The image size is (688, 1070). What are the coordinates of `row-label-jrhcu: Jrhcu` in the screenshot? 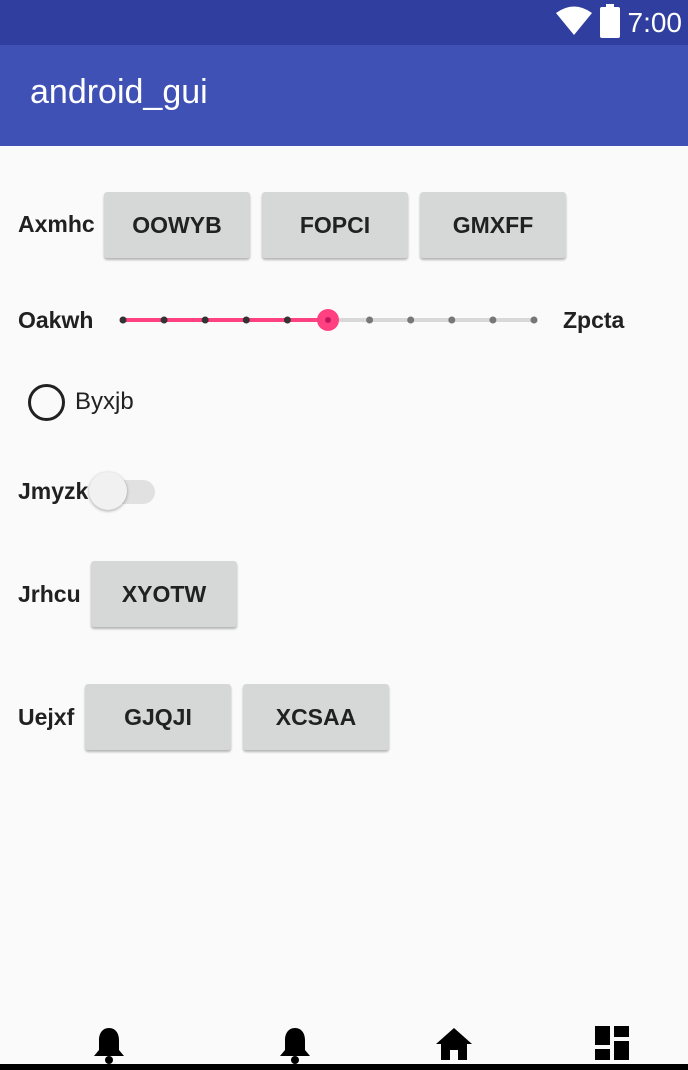 It's located at (49, 594).